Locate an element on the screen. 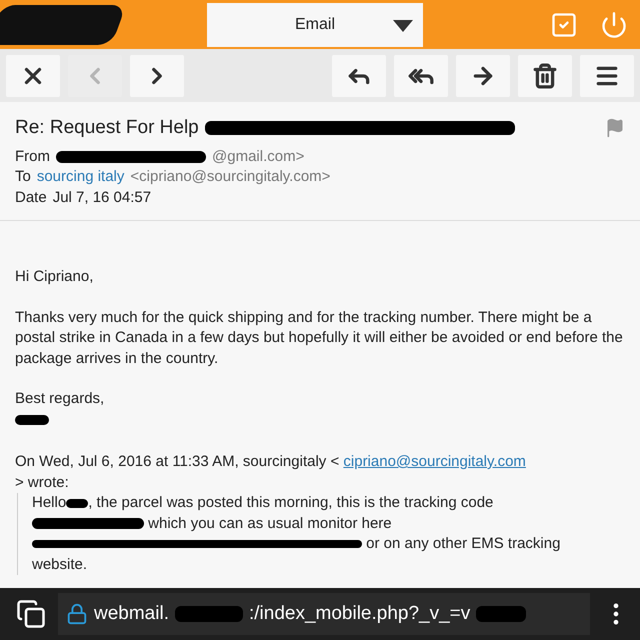 This screenshot has height=640, width=640. email-link: cipriano@sourcingitaly.com is located at coordinates (434, 461).